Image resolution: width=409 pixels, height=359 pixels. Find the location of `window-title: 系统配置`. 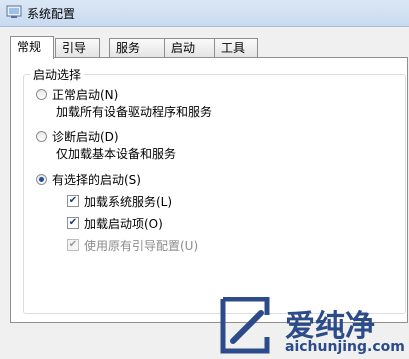

window-title: 系统配置 is located at coordinates (51, 14).